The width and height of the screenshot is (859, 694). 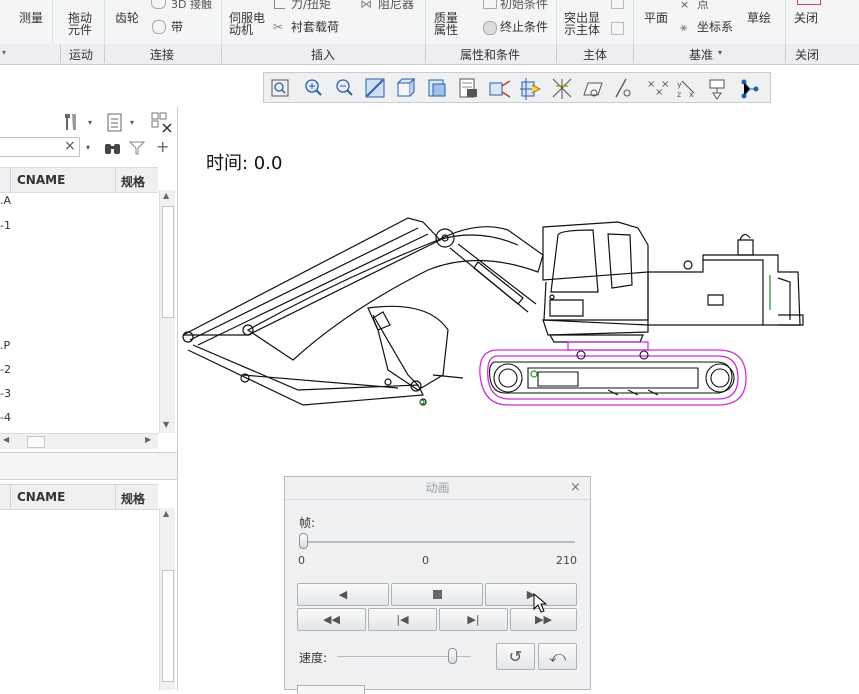 I want to click on group-properties-conditions: 属性和条件, so click(x=490, y=55).